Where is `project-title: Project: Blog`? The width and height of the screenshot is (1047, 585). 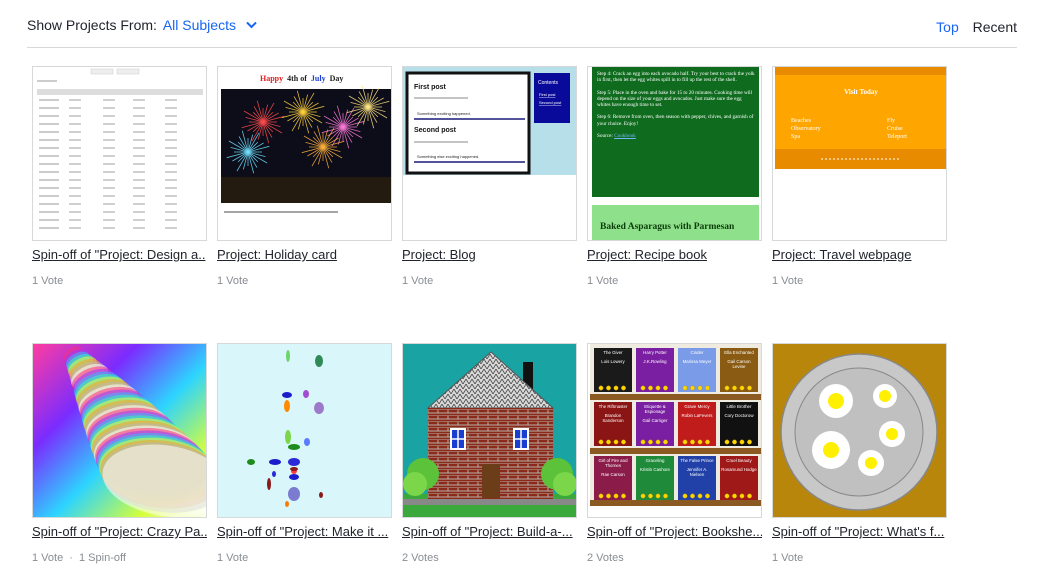
project-title: Project: Blog is located at coordinates (489, 254).